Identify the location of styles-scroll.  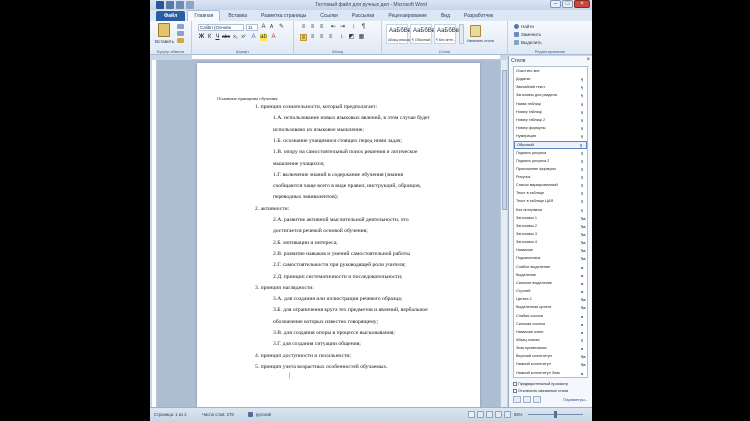
(461, 34).